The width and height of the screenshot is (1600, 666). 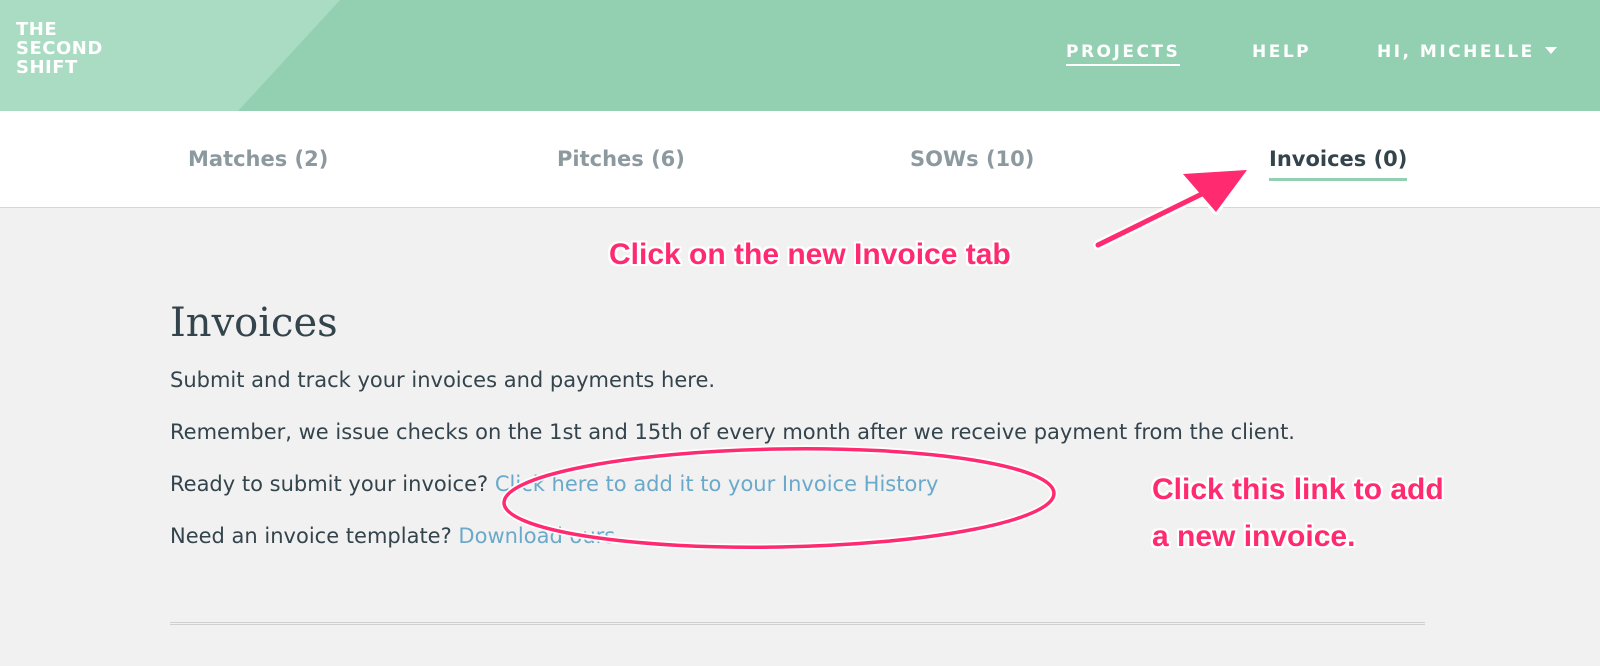 I want to click on tab-invoices: Invoices (0), so click(x=1338, y=164).